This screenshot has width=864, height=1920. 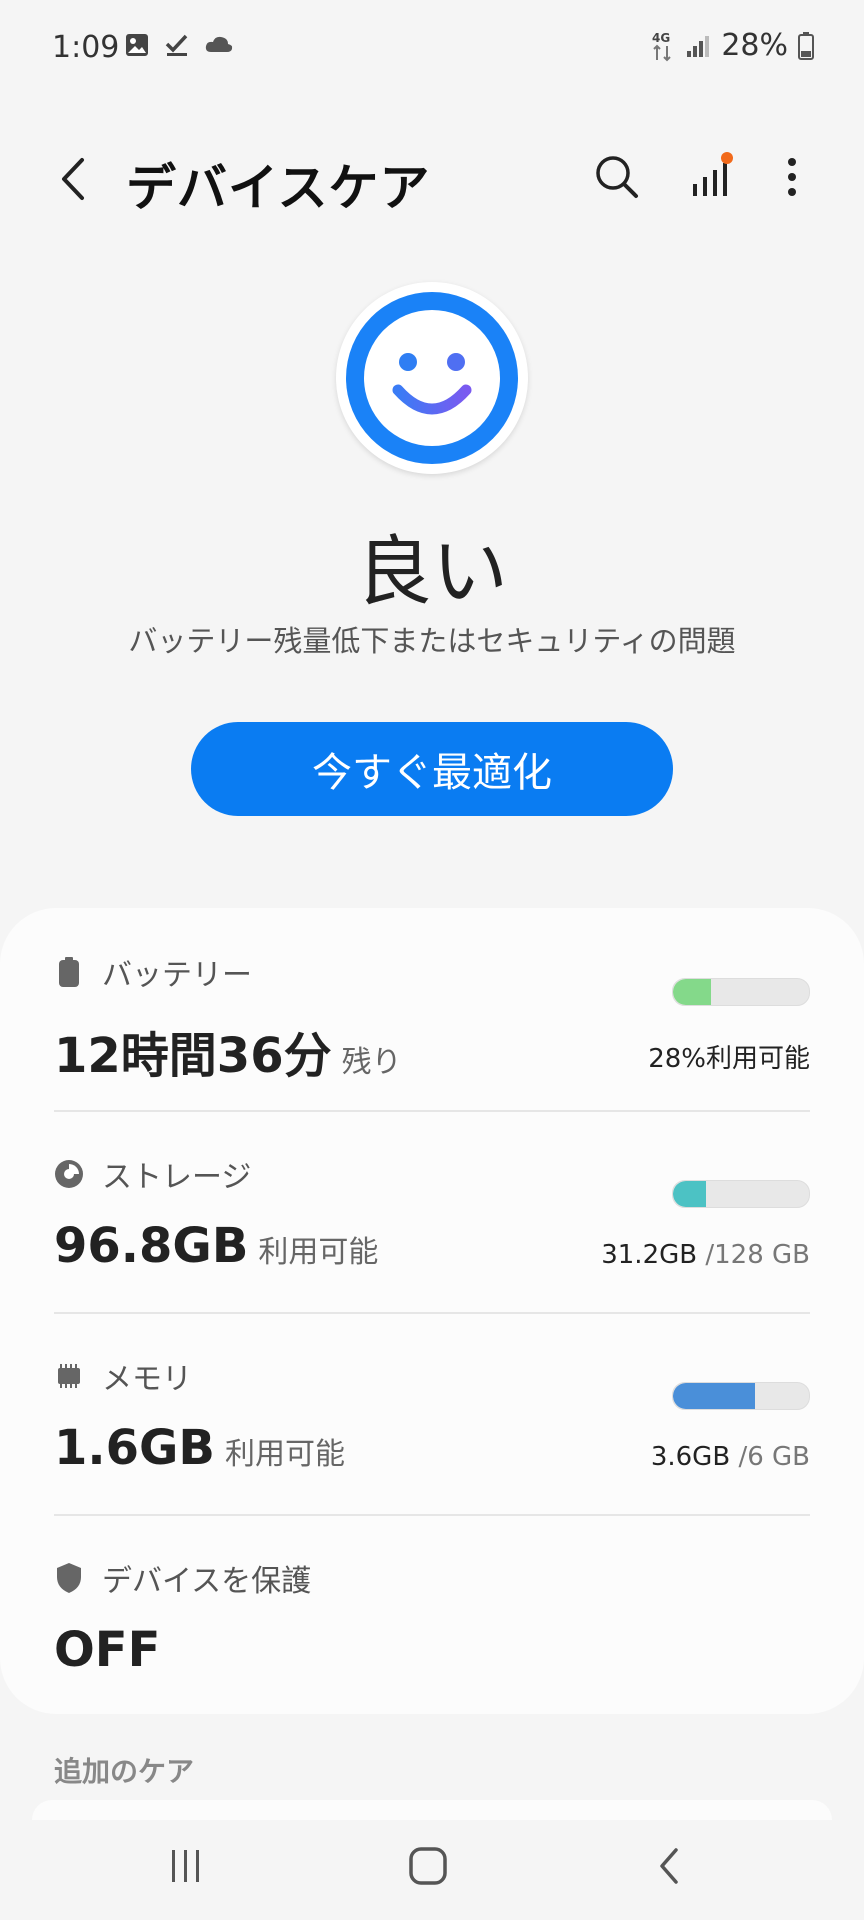 I want to click on svg-text: 4G, so click(x=661, y=38).